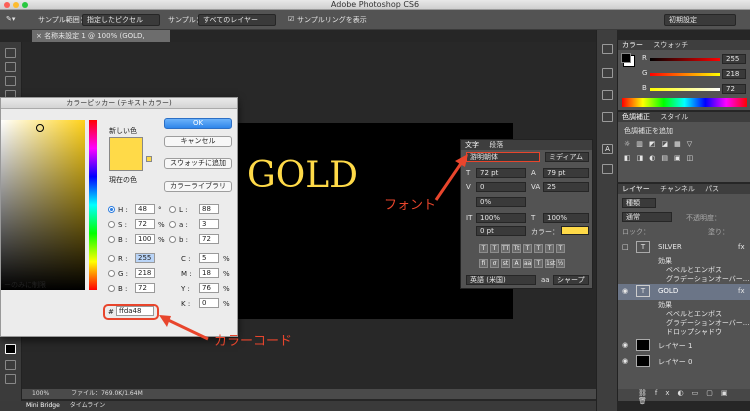 This screenshot has width=750, height=411. What do you see at coordinates (626, 58) in the screenshot?
I see `color-background-swatch` at bounding box center [626, 58].